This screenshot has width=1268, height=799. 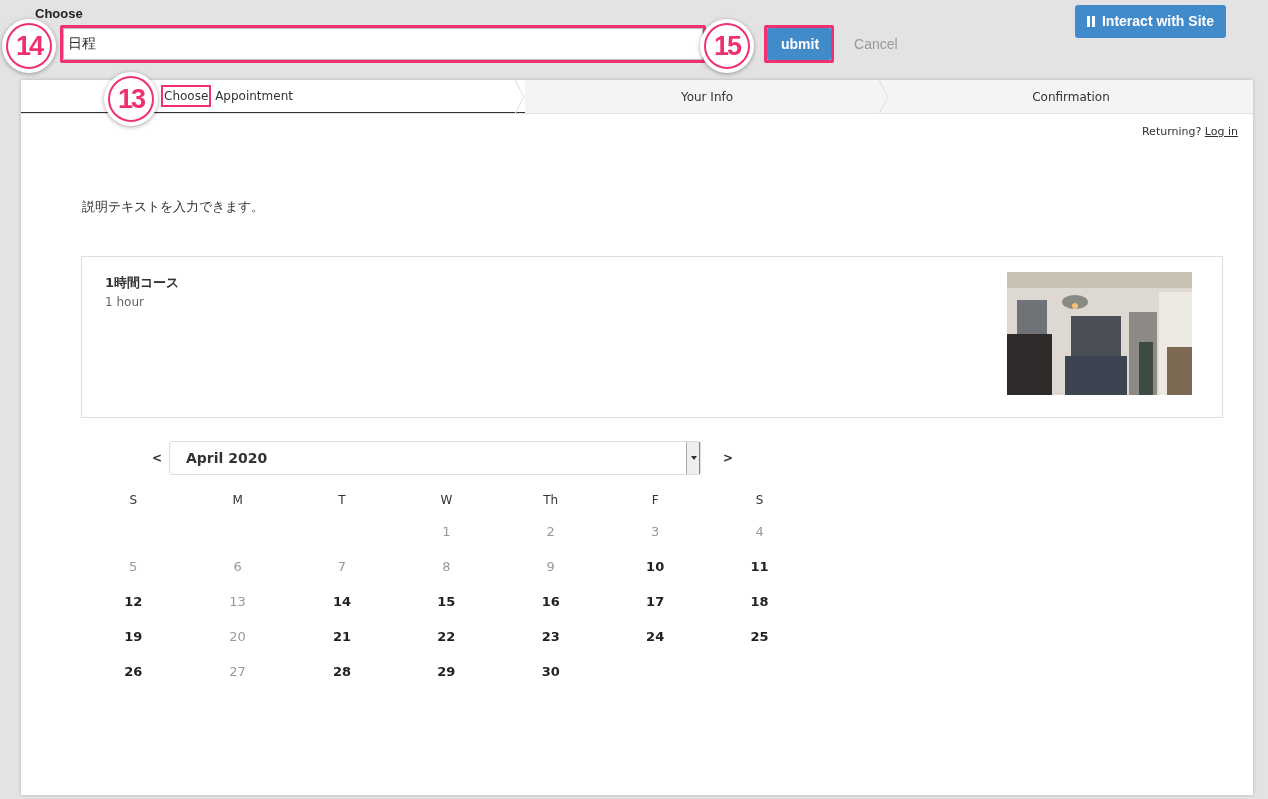 What do you see at coordinates (59, 14) in the screenshot?
I see `field-label: Choose` at bounding box center [59, 14].